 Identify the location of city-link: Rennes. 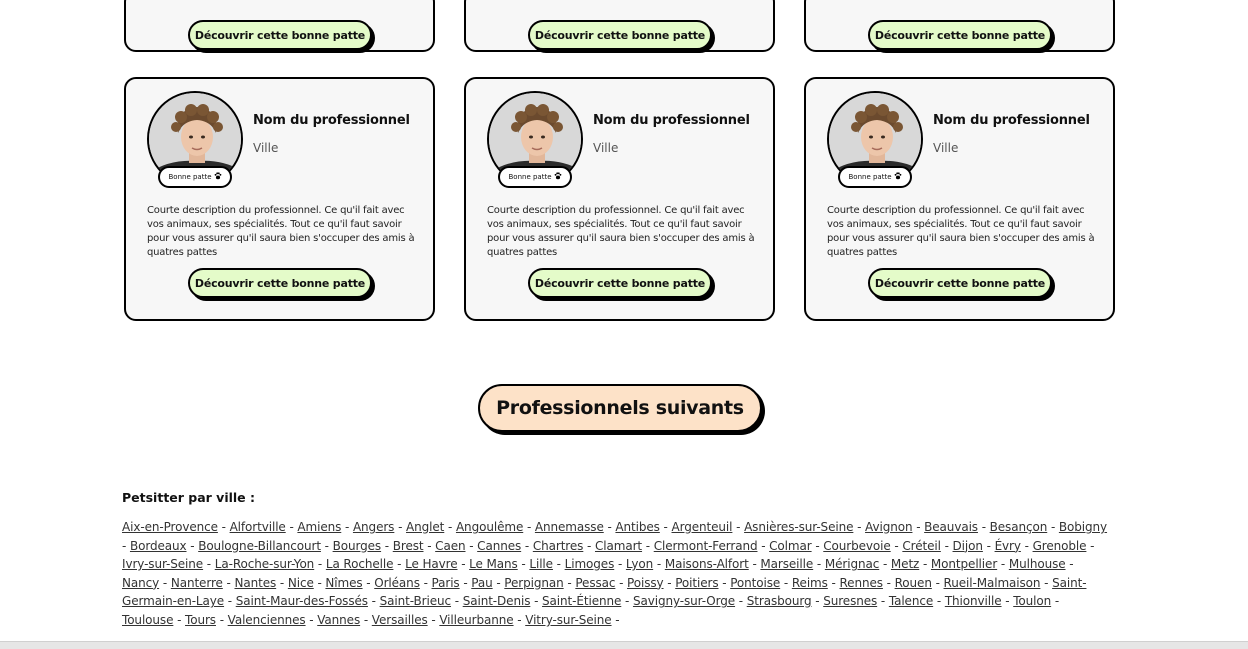
(861, 583).